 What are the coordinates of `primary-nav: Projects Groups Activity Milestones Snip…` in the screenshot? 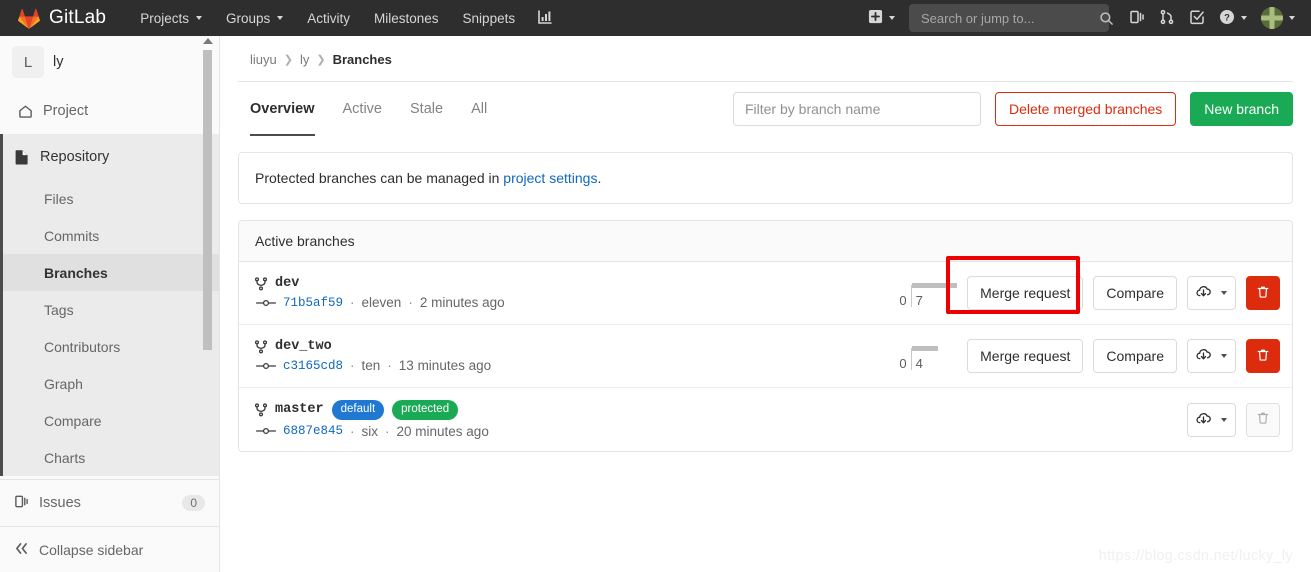 It's located at (345, 18).